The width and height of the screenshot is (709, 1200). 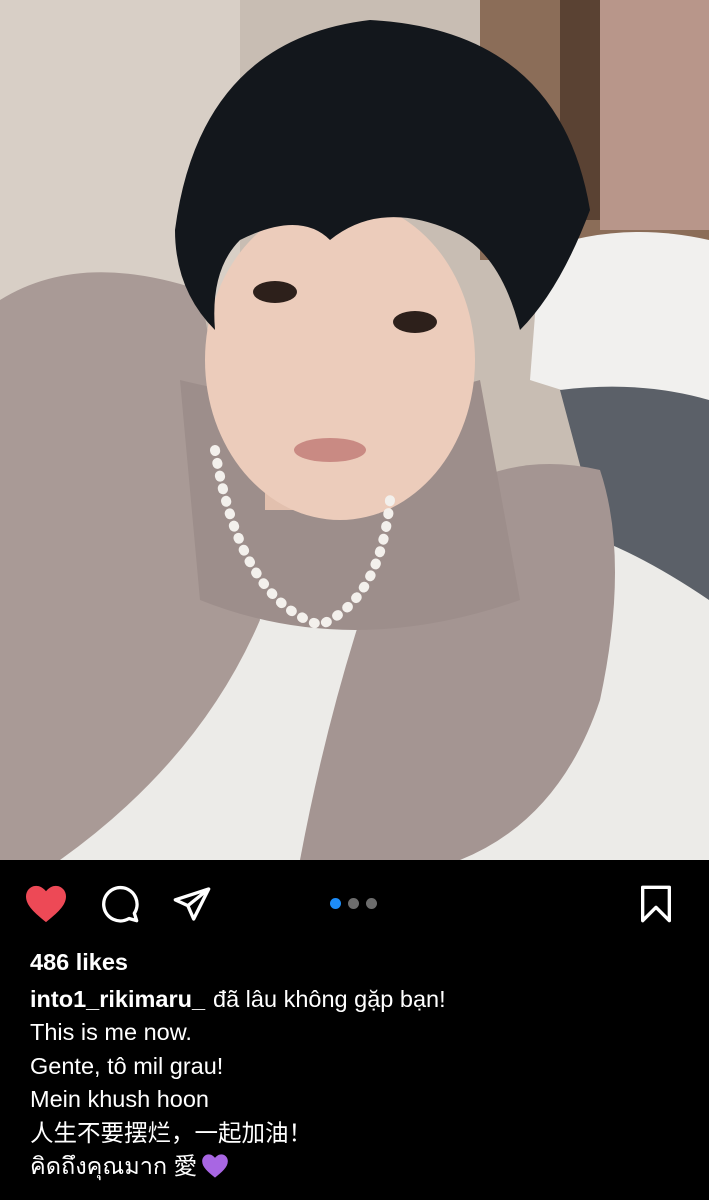 What do you see at coordinates (171, 1132) in the screenshot?
I see `caption-line: 人生不要摆烂，一起加油！` at bounding box center [171, 1132].